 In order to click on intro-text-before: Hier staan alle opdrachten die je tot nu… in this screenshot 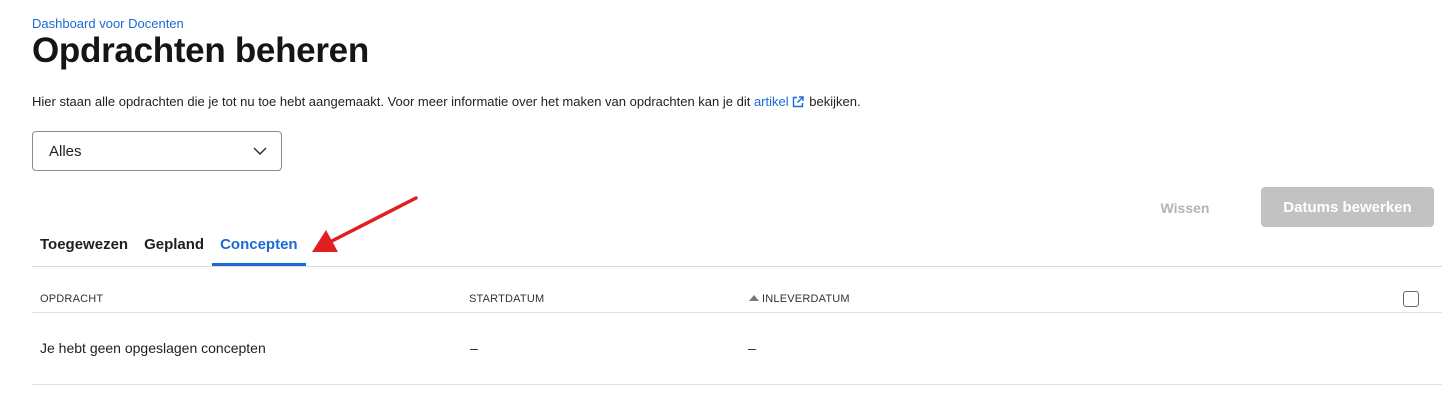, I will do `click(391, 101)`.